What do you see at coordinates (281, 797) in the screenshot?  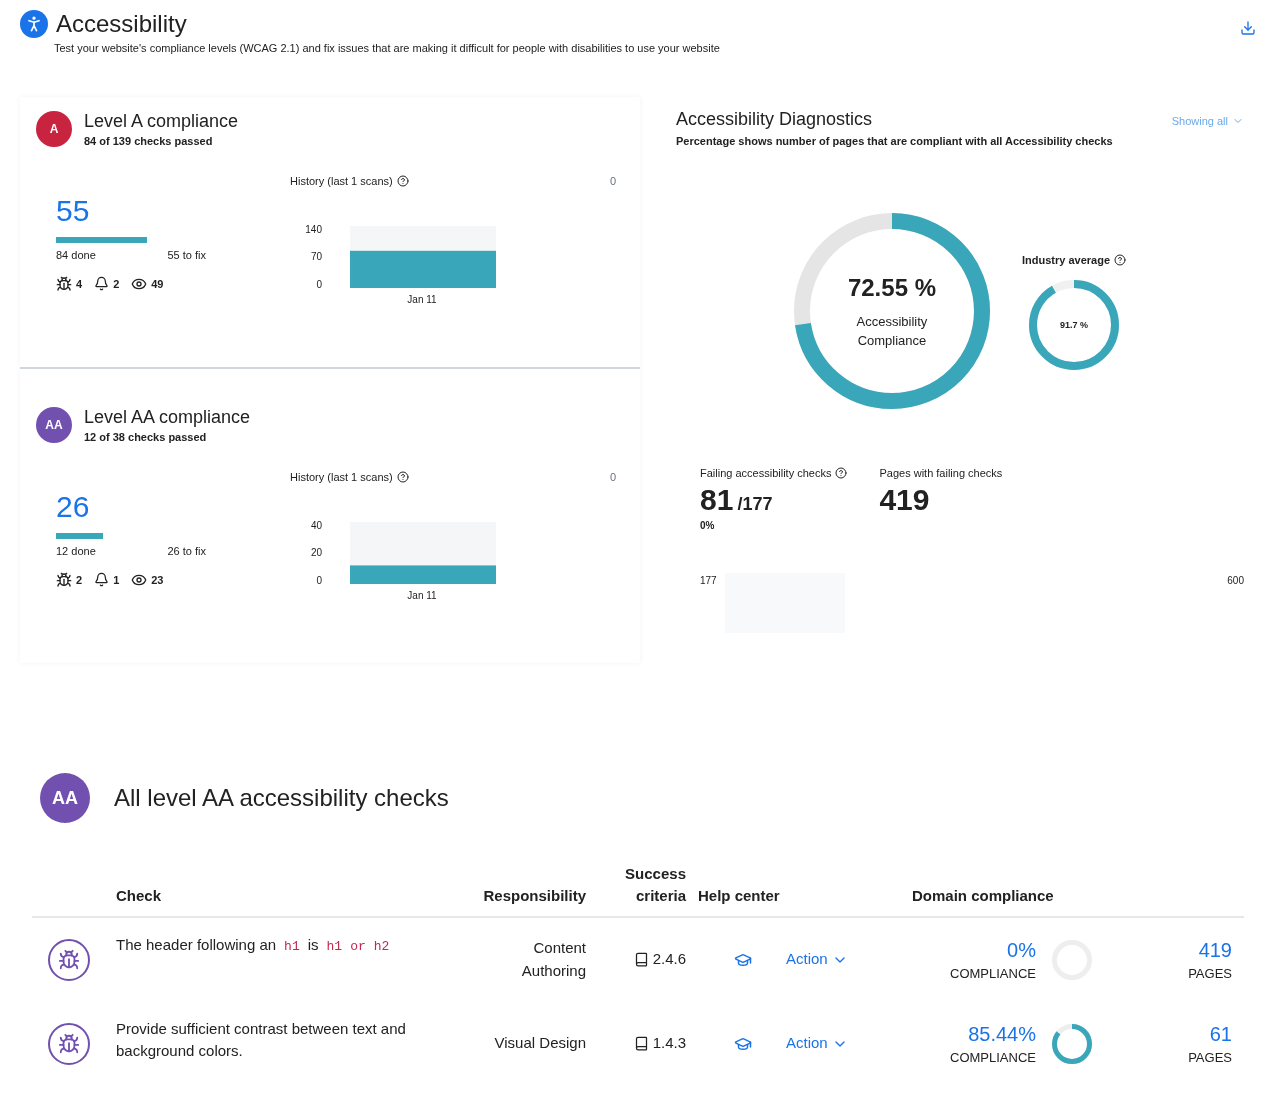 I see `section-title: All level AA accessibility checks` at bounding box center [281, 797].